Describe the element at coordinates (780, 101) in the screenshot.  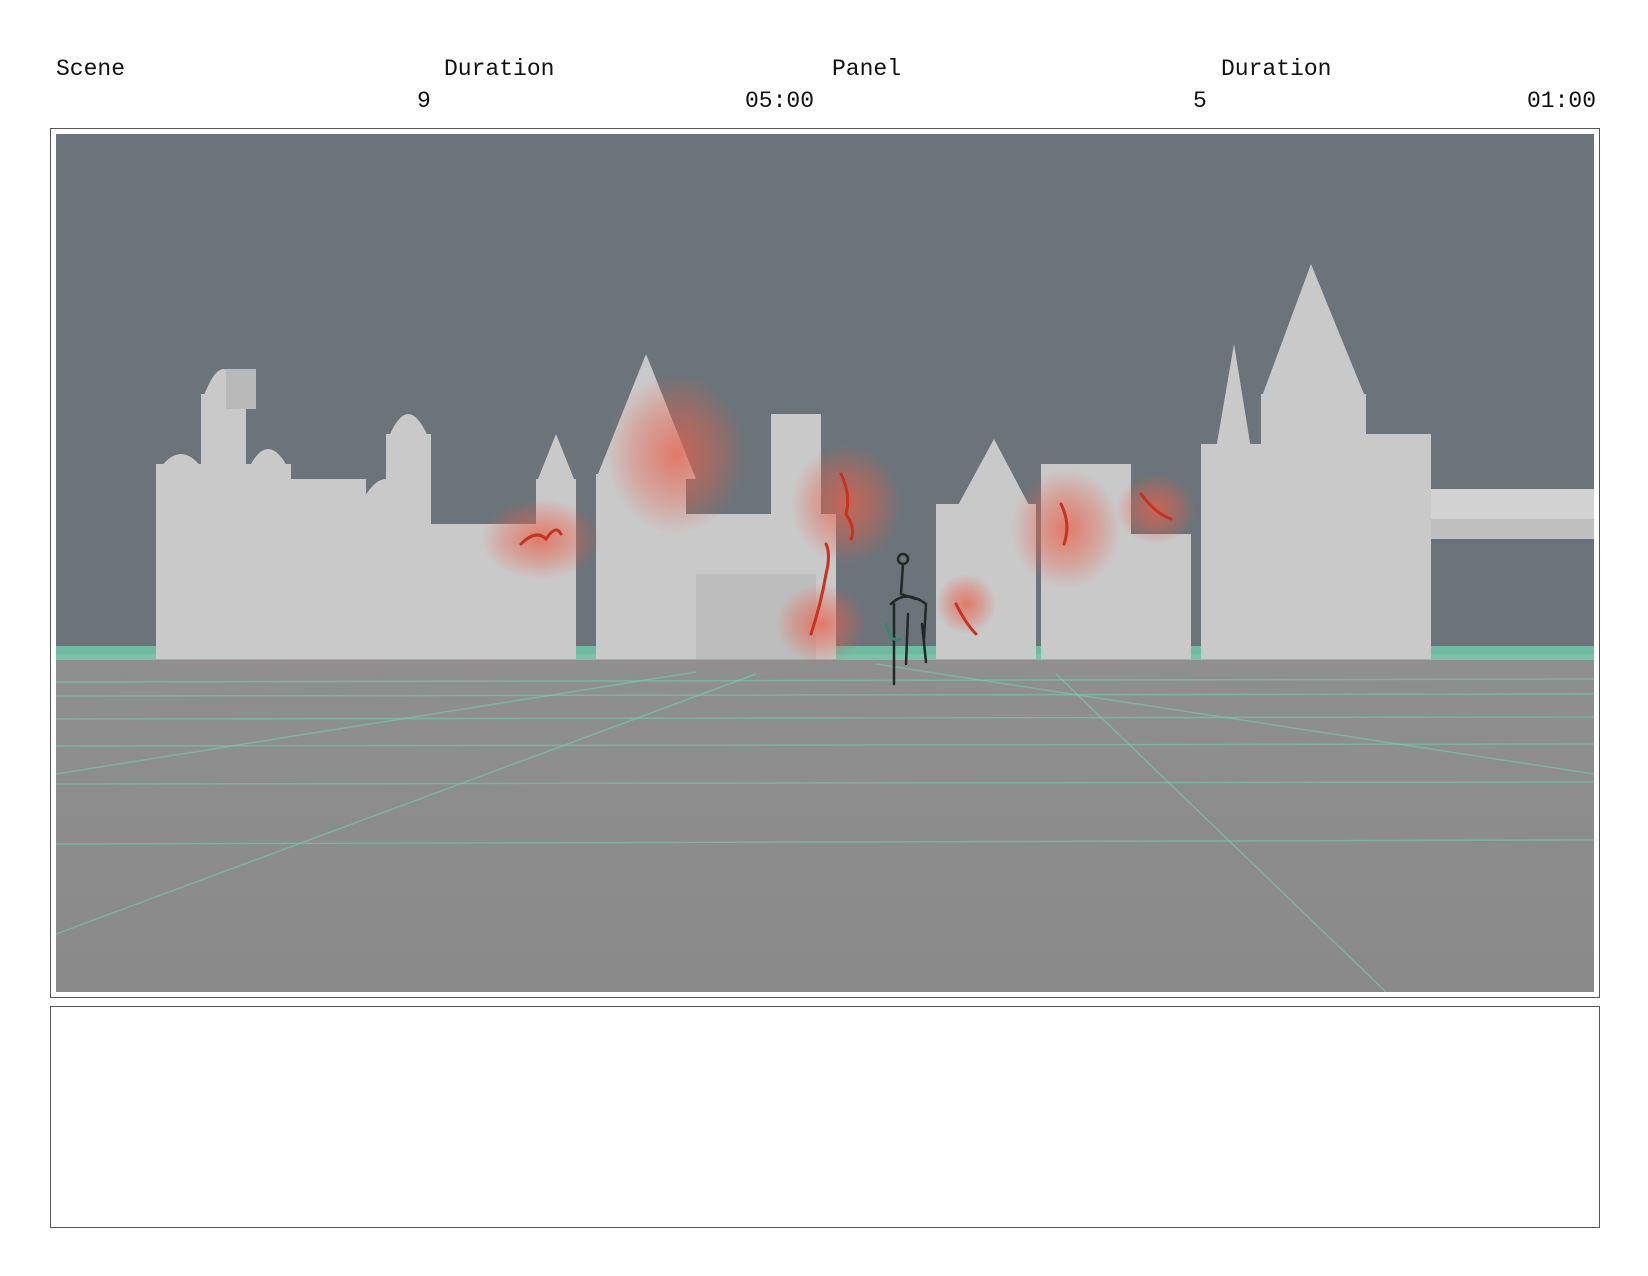
I see `scene-duration-value: 05:00` at that location.